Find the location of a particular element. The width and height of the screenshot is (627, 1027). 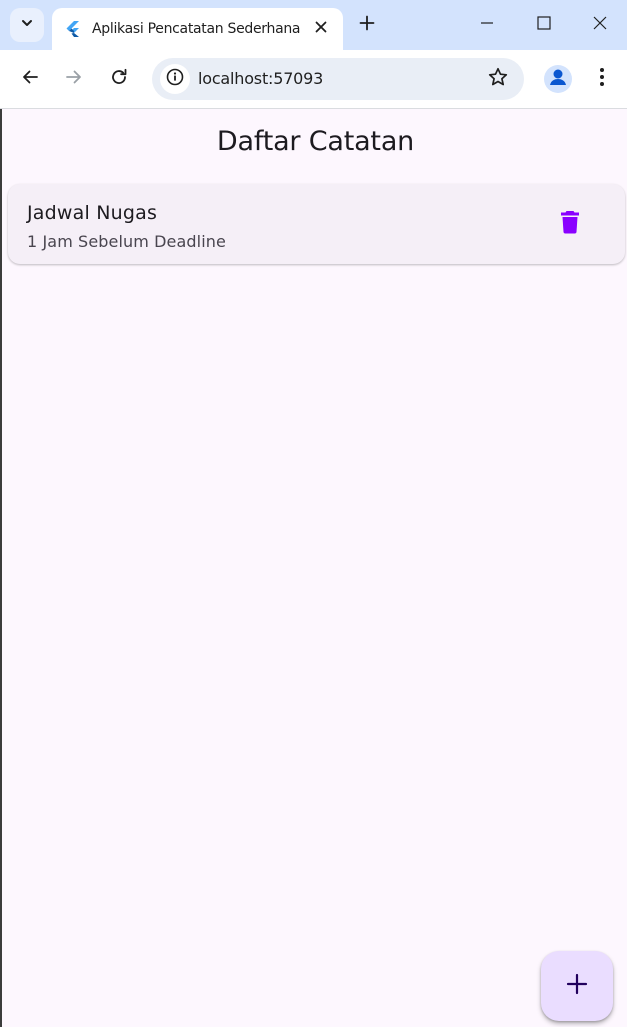

person-icon is located at coordinates (558, 79).